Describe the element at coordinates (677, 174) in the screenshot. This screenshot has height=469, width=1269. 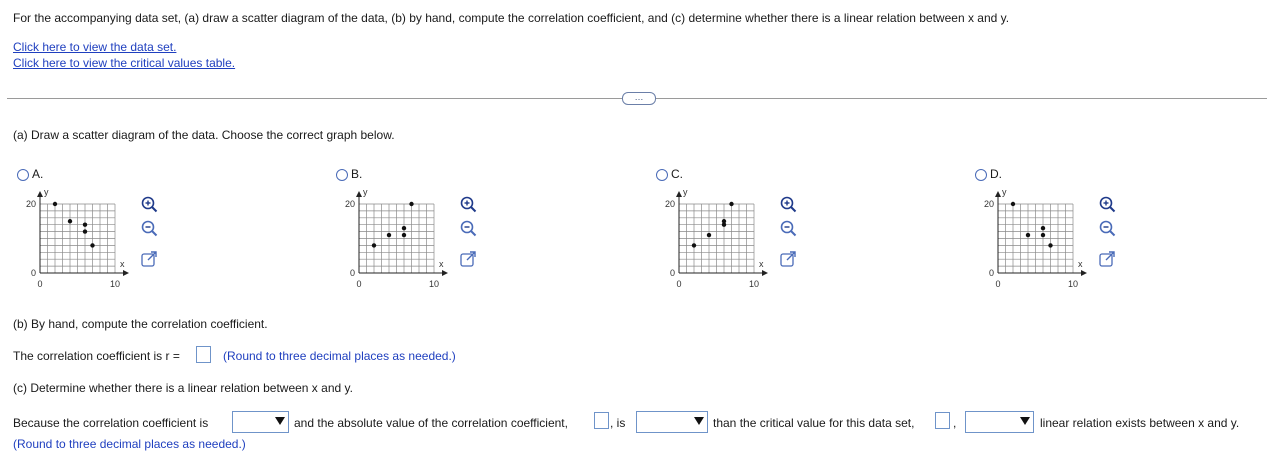
I see `option-letter: C.` at that location.